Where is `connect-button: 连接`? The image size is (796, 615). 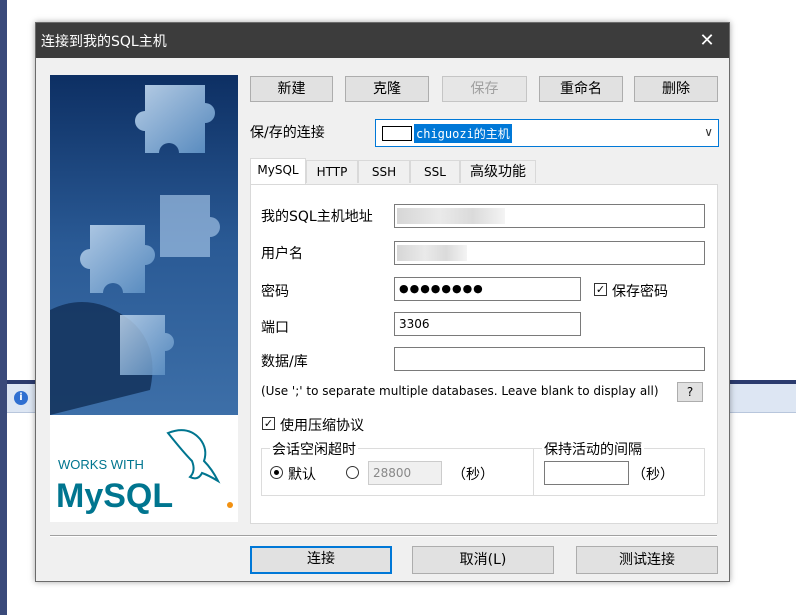 connect-button: 连接 is located at coordinates (321, 560).